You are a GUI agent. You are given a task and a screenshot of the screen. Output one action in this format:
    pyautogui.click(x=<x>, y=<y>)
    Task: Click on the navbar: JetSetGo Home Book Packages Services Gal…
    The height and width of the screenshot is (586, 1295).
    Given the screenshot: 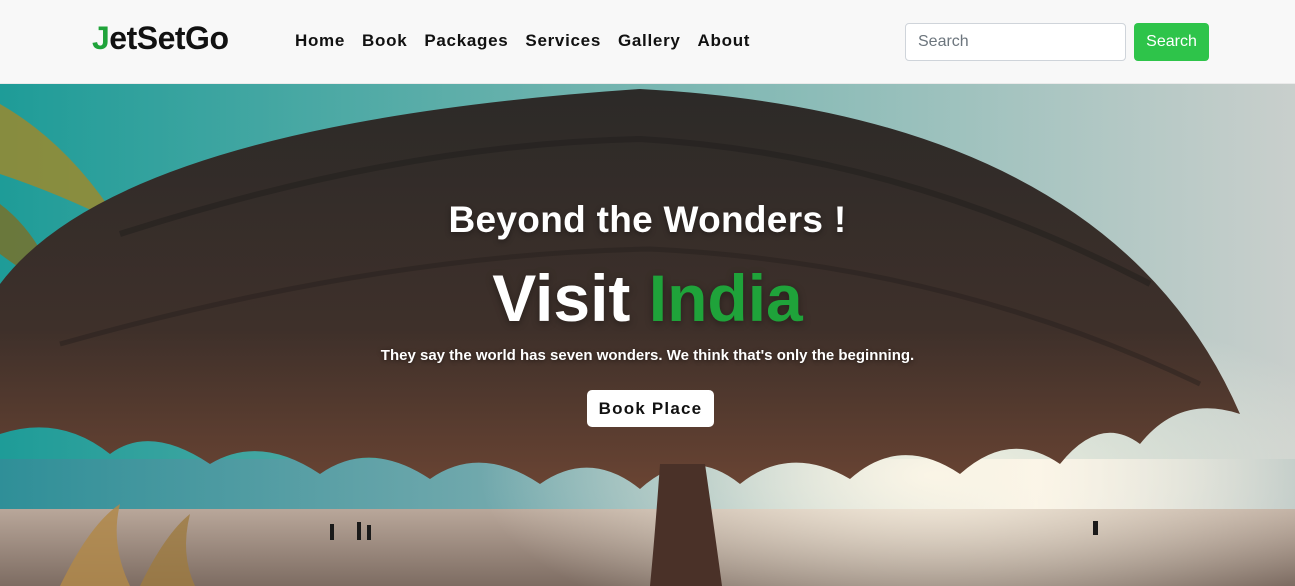 What is the action you would take?
    pyautogui.click(x=647, y=42)
    